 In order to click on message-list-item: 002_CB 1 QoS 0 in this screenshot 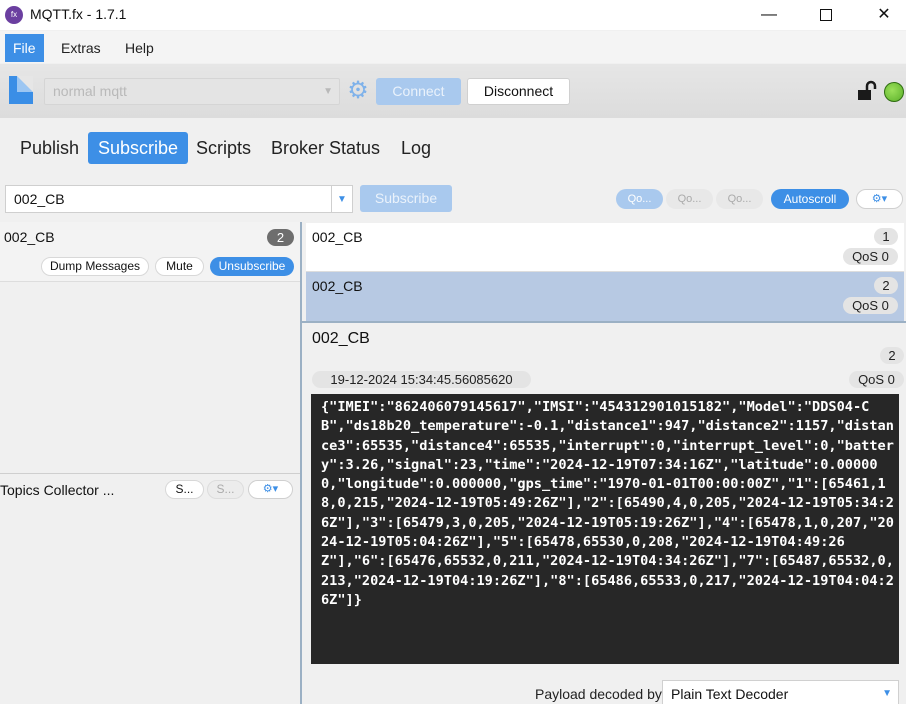, I will do `click(605, 247)`.